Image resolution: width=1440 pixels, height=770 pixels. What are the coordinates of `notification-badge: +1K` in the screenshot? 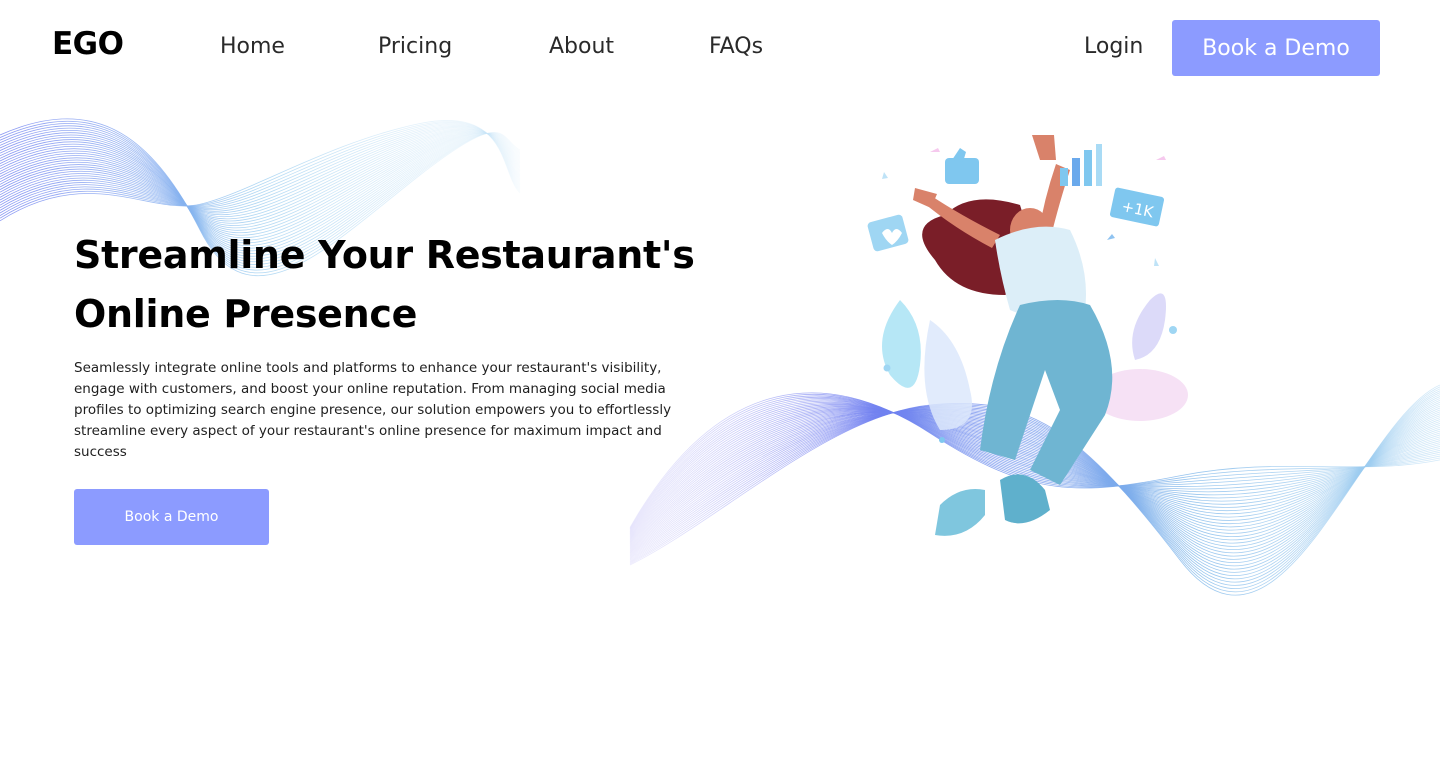 It's located at (1137, 207).